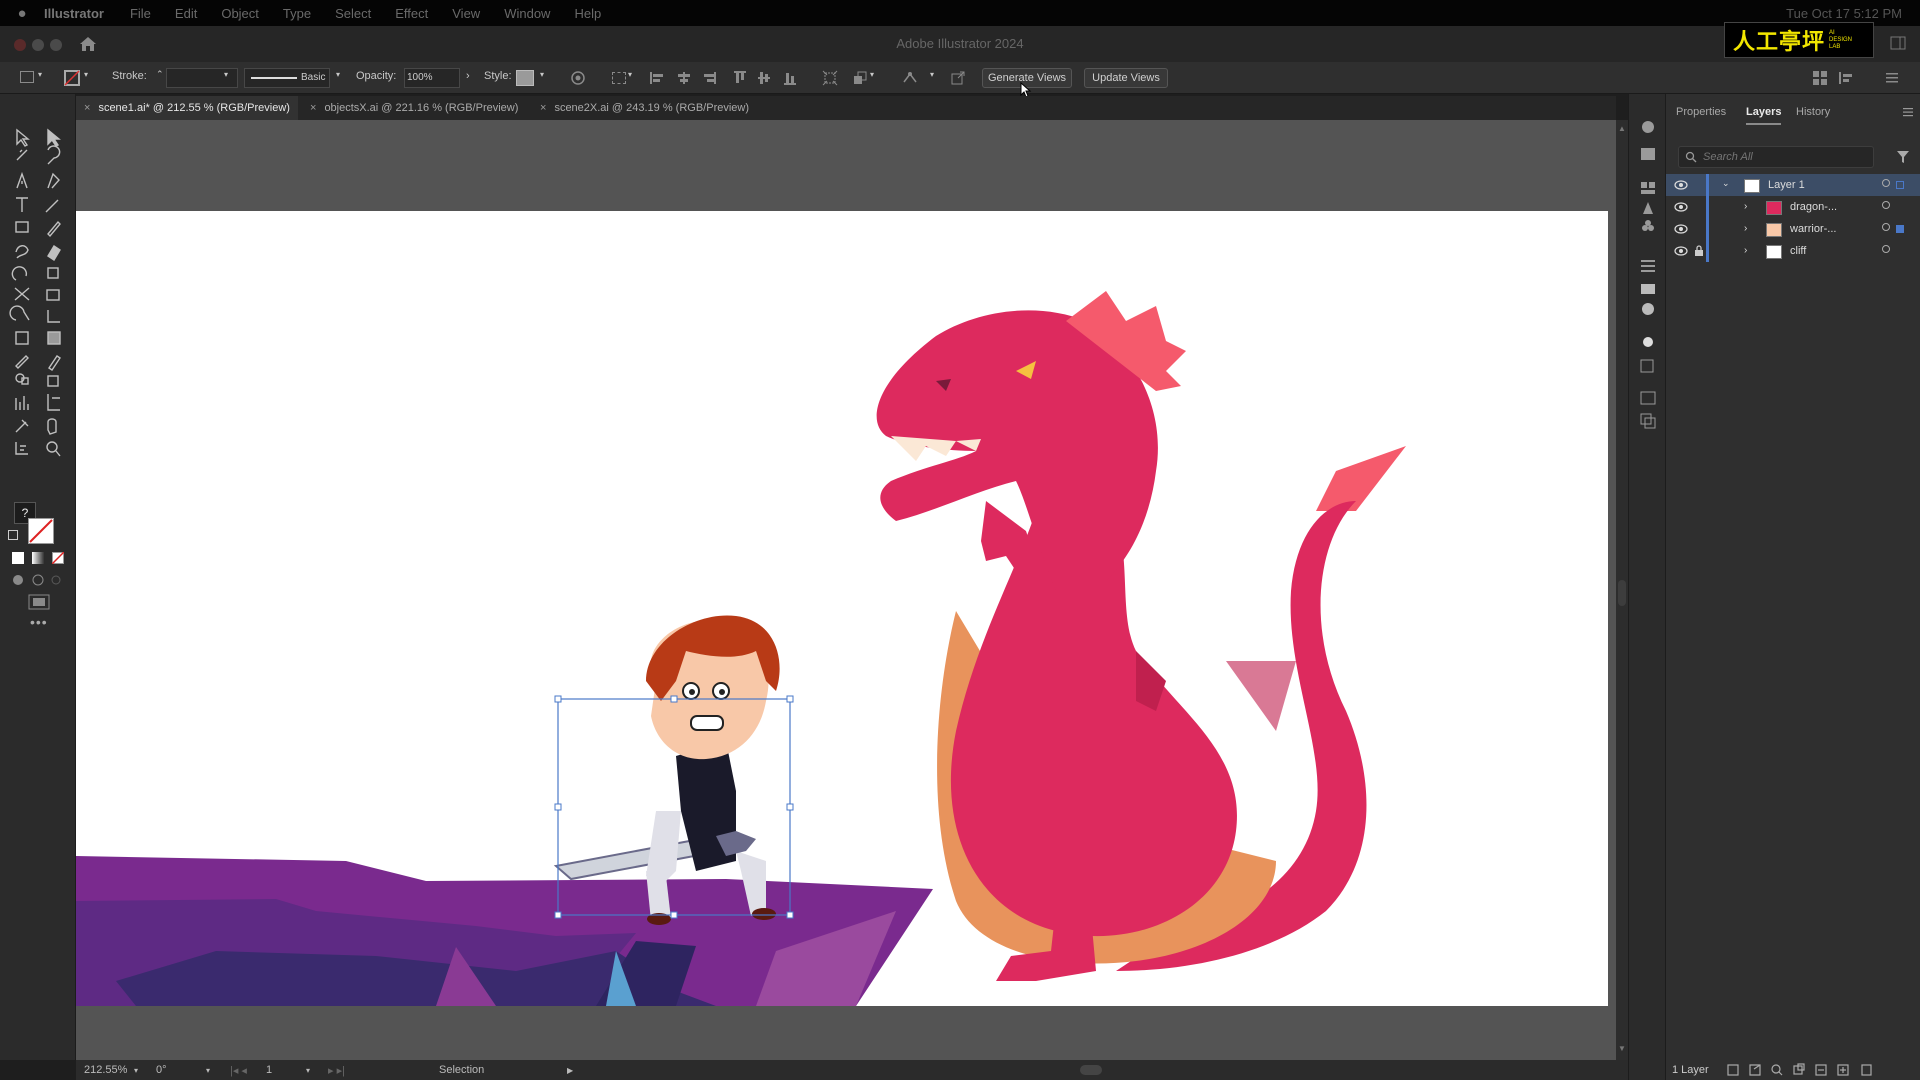 This screenshot has height=1080, width=1920. I want to click on menu-help: Help, so click(587, 13).